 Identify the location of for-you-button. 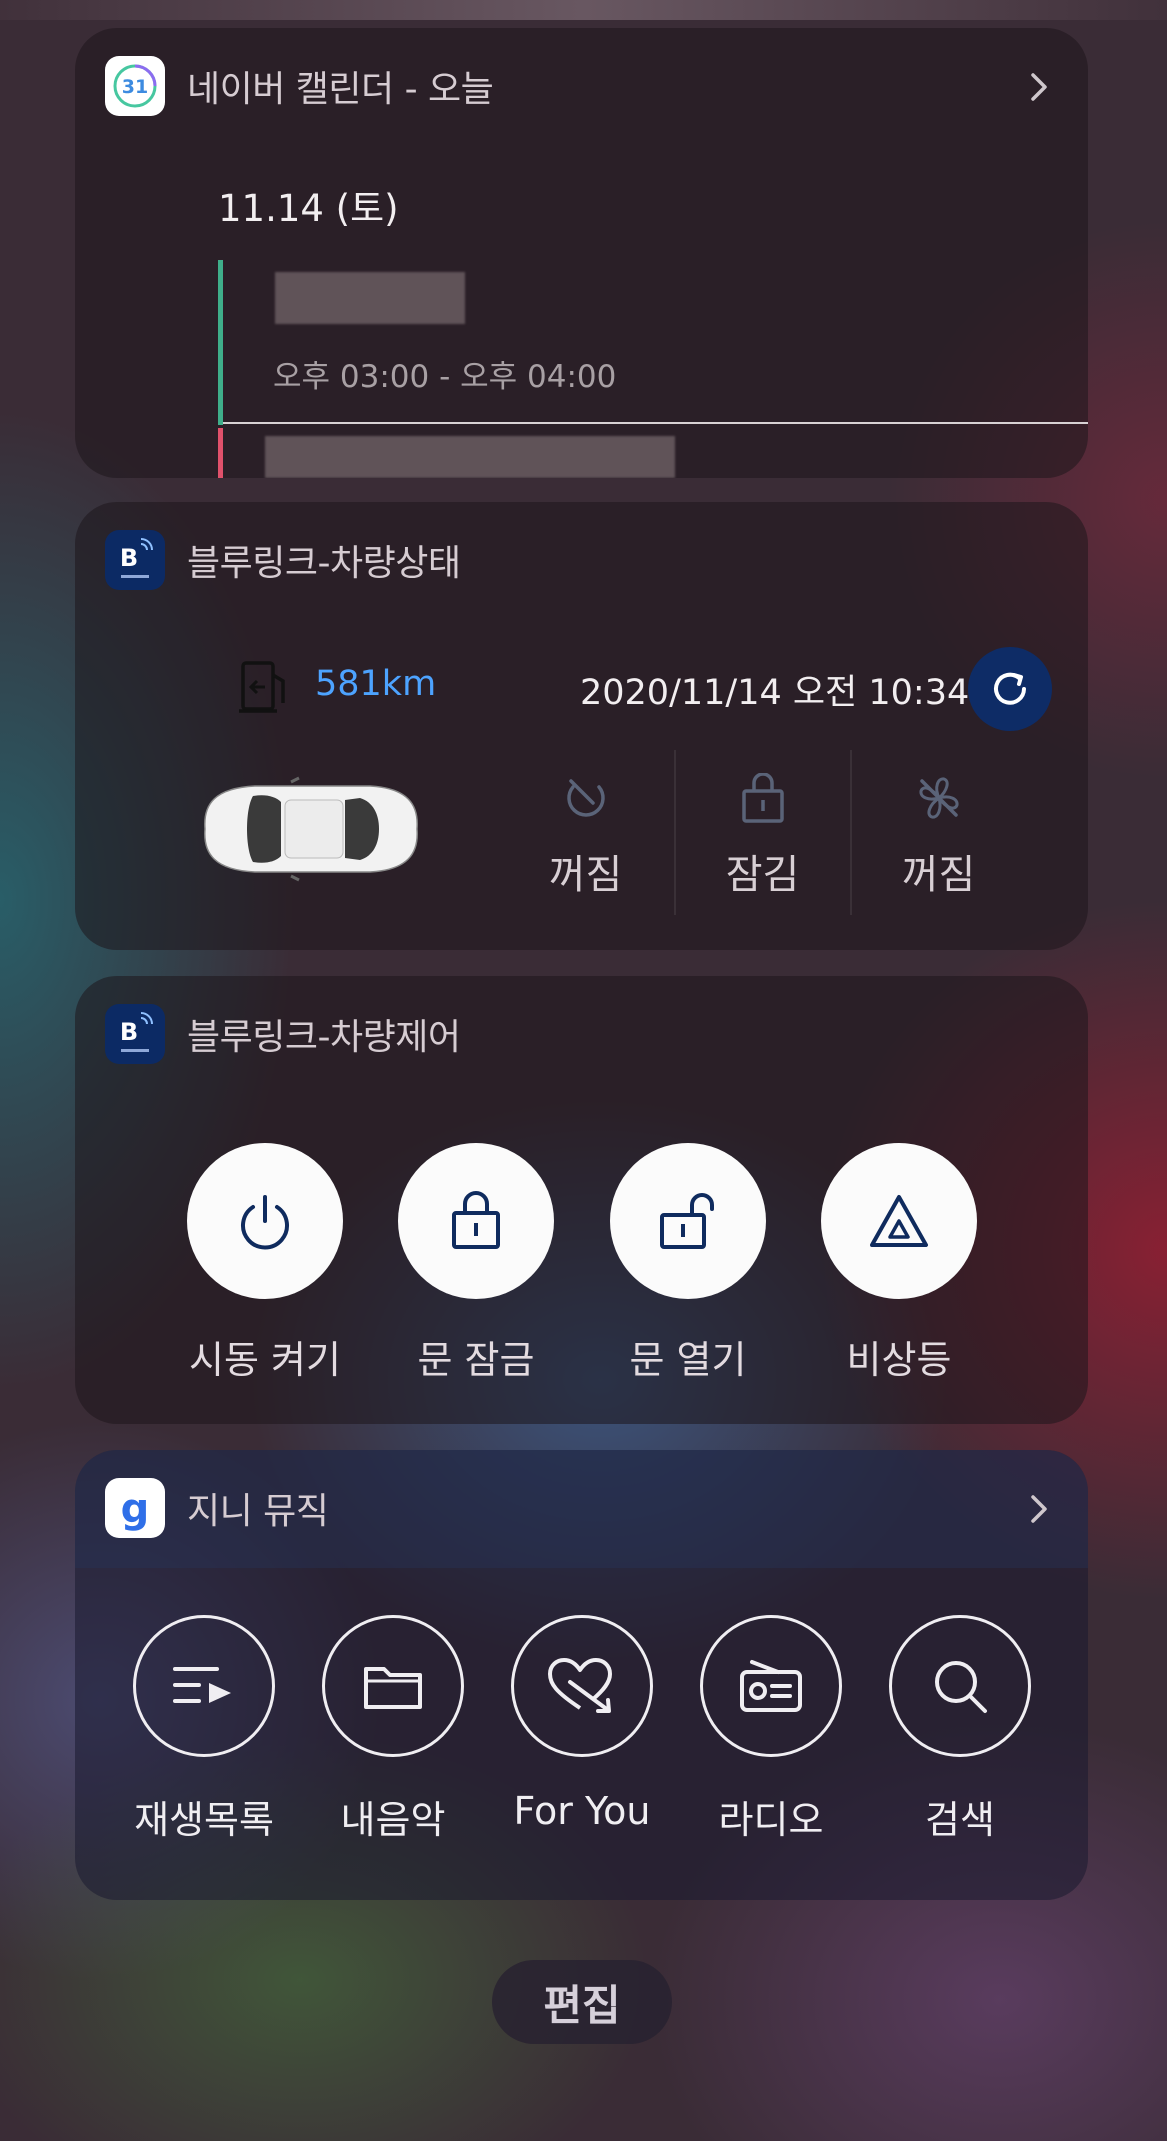
(582, 1686).